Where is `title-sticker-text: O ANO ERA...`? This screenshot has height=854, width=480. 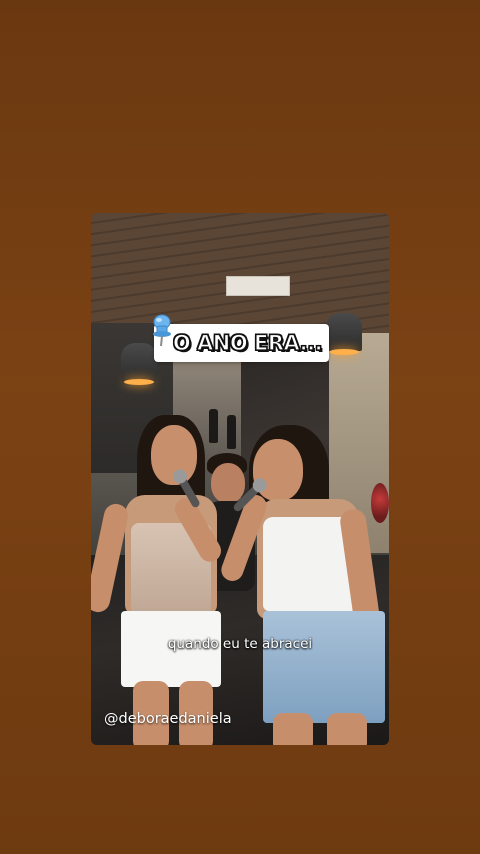 title-sticker-text: O ANO ERA... is located at coordinates (247, 342).